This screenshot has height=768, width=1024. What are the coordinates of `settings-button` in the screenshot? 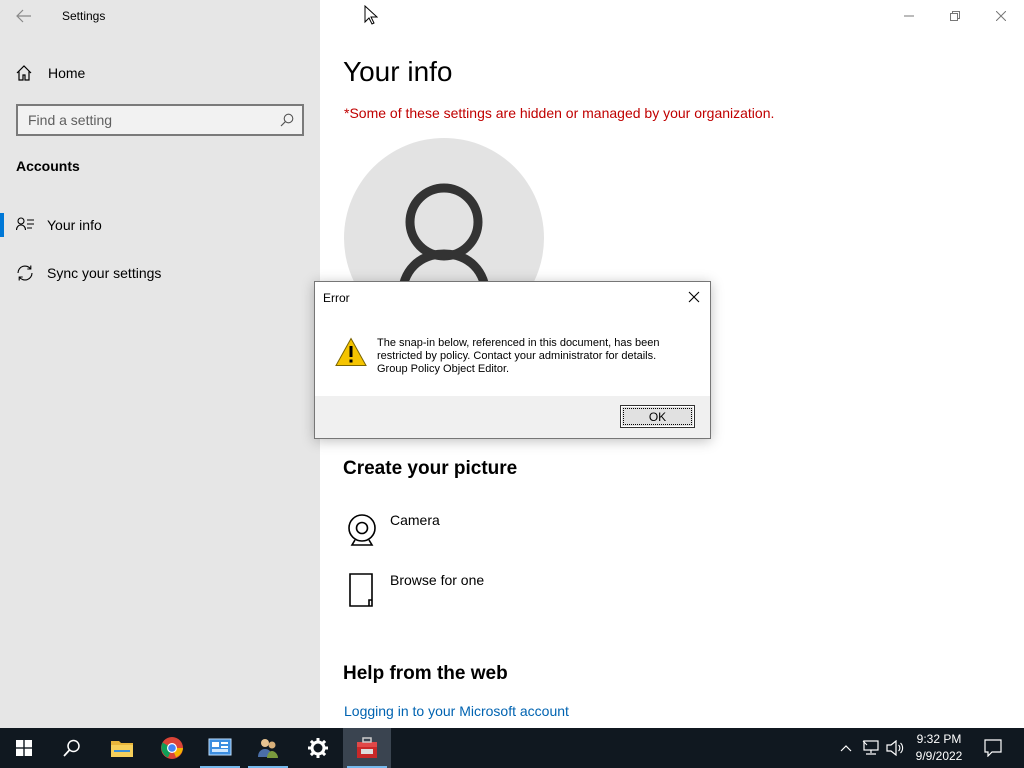 It's located at (318, 748).